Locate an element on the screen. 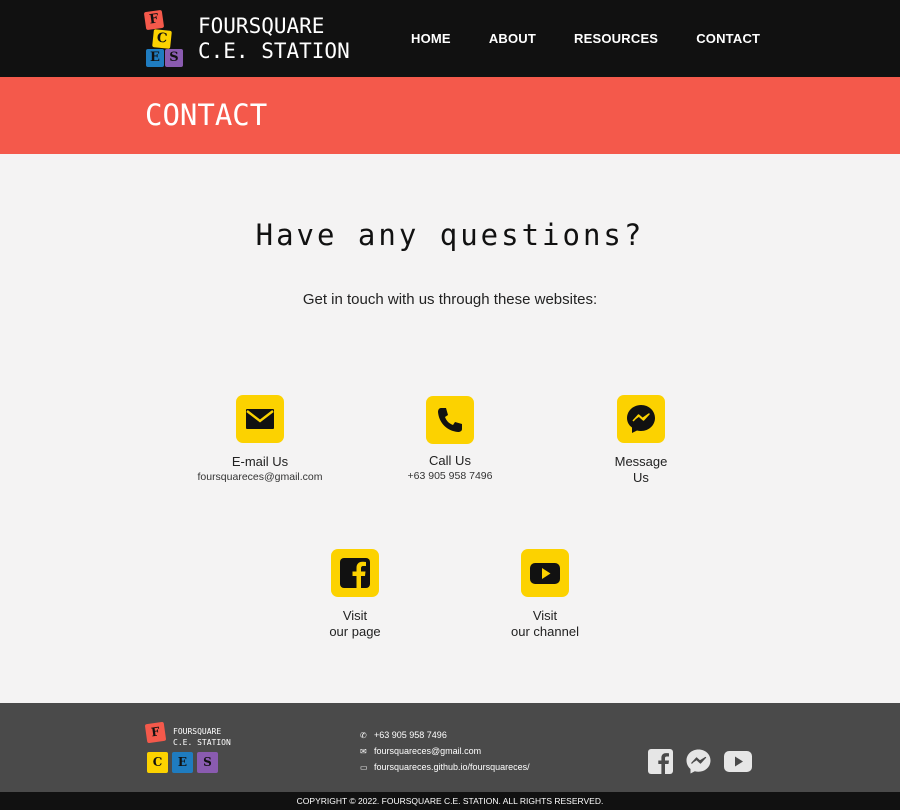 The height and width of the screenshot is (810, 900). call-label: Call Us is located at coordinates (450, 460).